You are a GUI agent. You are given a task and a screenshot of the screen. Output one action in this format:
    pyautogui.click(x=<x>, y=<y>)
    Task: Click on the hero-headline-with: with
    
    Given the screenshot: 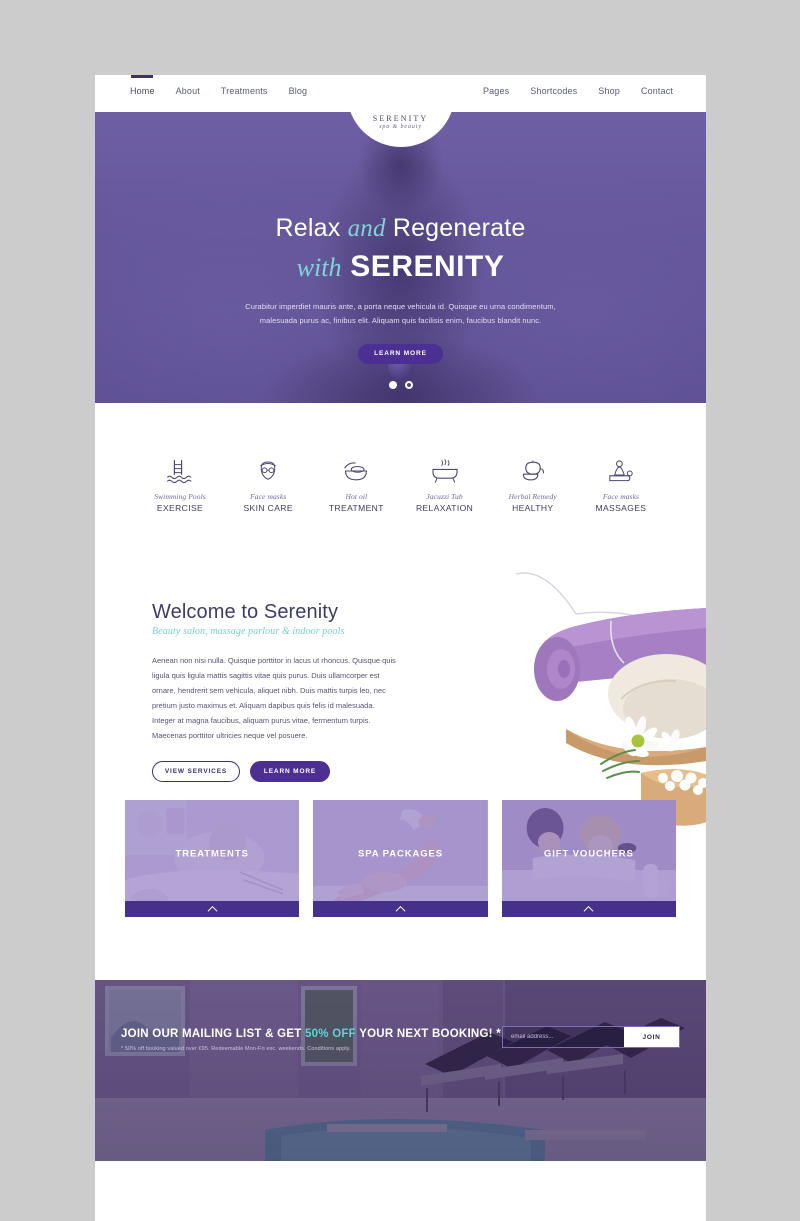 What is the action you would take?
    pyautogui.click(x=319, y=267)
    